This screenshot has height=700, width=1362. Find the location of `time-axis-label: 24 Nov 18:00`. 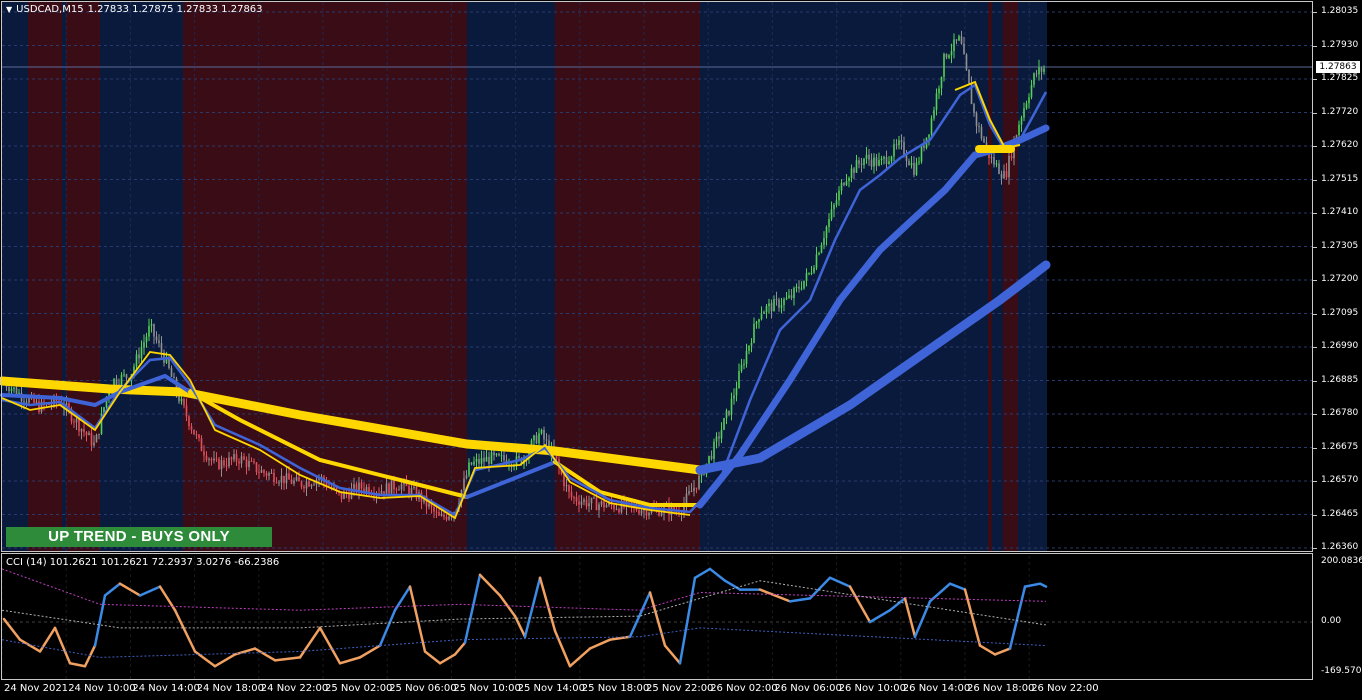

time-axis-label: 24 Nov 18:00 is located at coordinates (230, 688).